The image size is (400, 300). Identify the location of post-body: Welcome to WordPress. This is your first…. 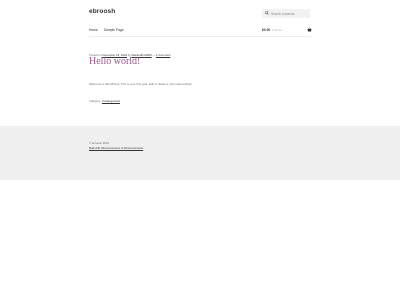
(140, 84).